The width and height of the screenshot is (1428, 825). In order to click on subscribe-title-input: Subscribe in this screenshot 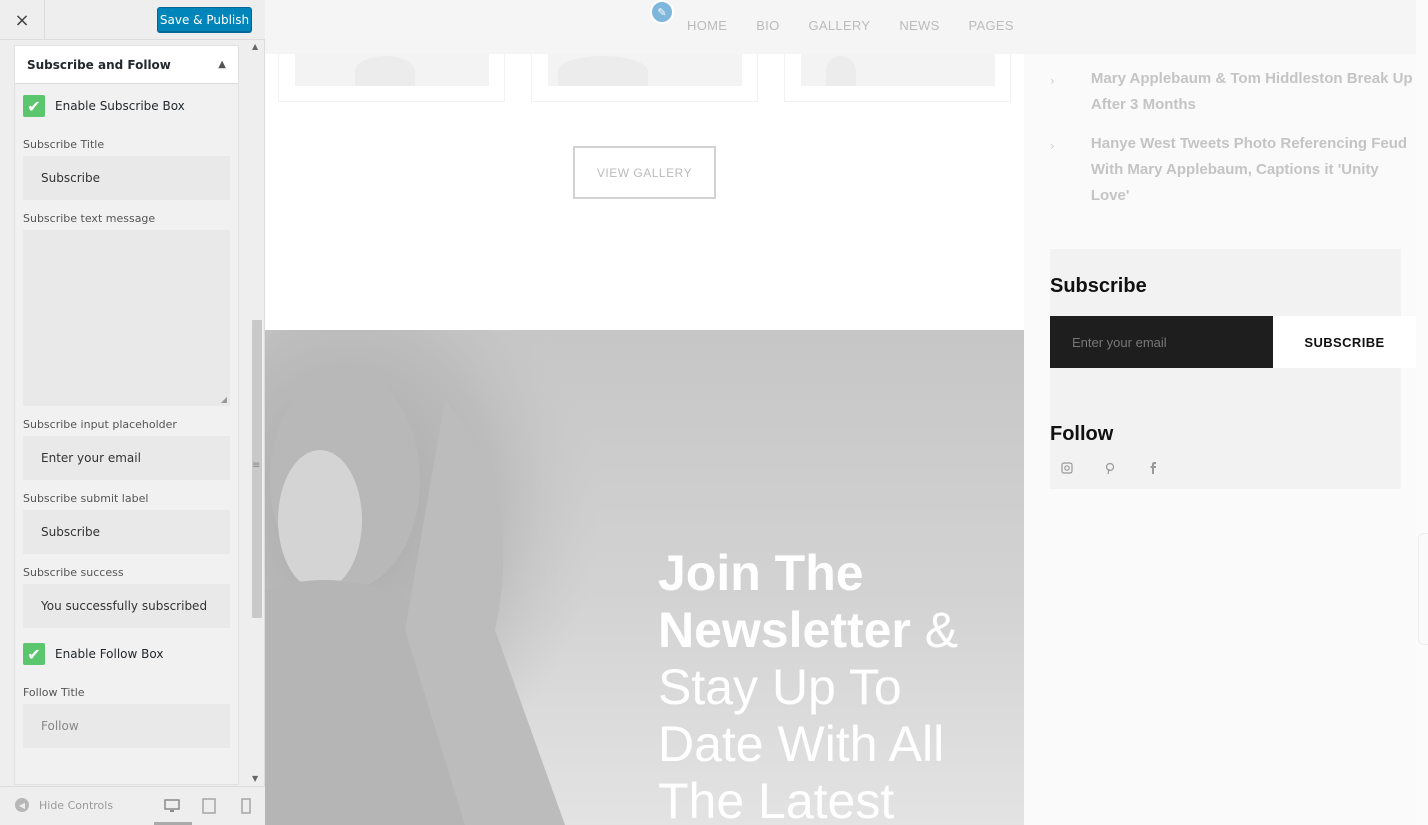, I will do `click(126, 178)`.